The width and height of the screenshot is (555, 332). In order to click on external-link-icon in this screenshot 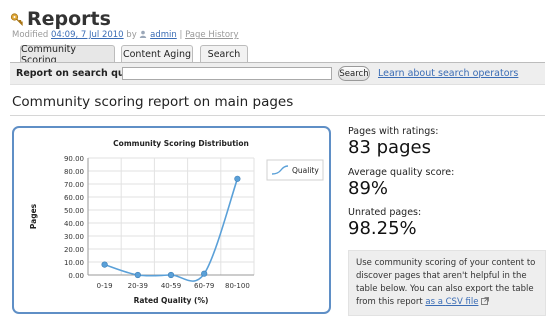, I will do `click(485, 301)`.